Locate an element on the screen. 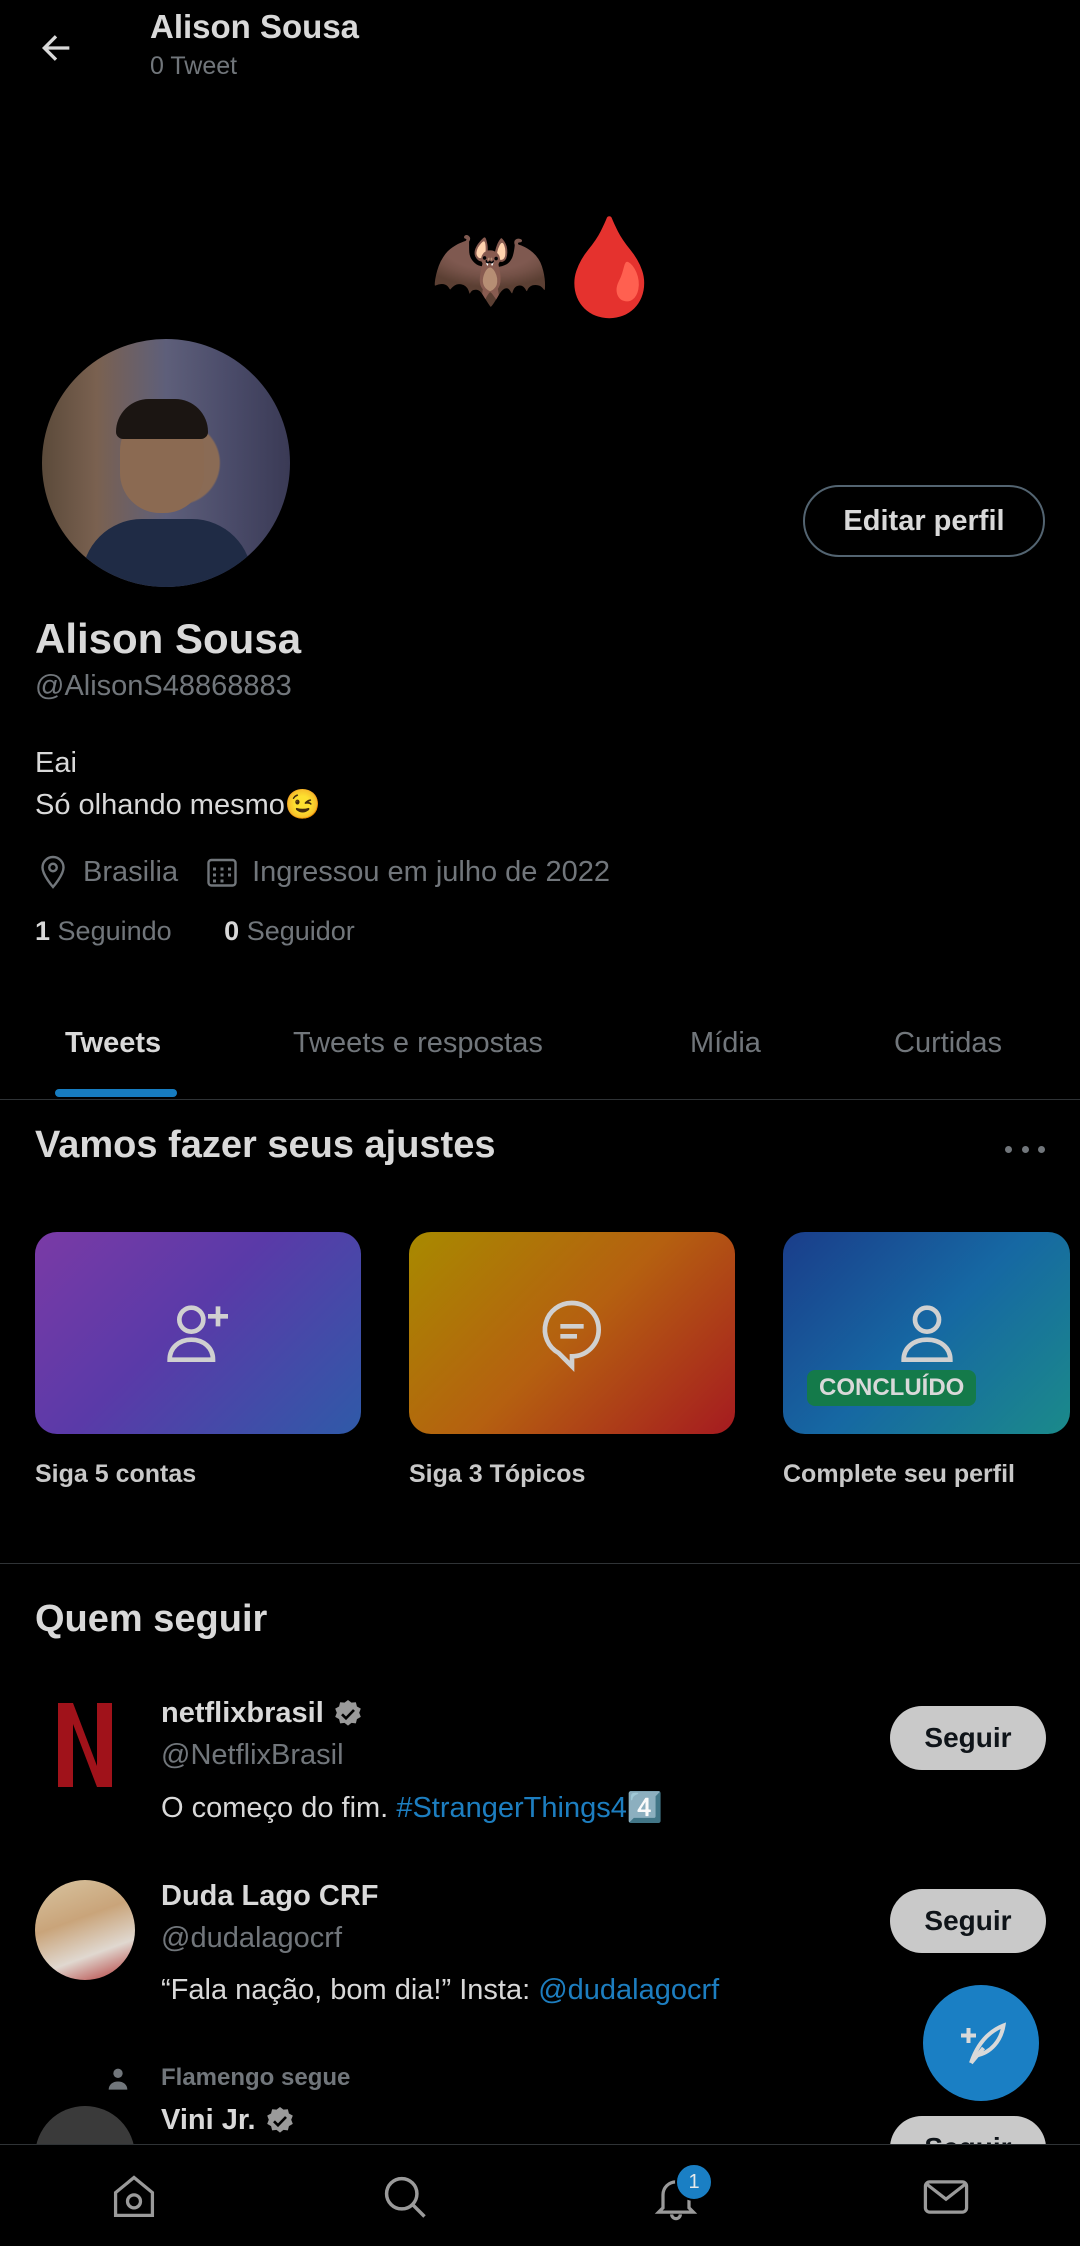 The height and width of the screenshot is (2246, 1080). bottom-navigation is located at coordinates (540, 2195).